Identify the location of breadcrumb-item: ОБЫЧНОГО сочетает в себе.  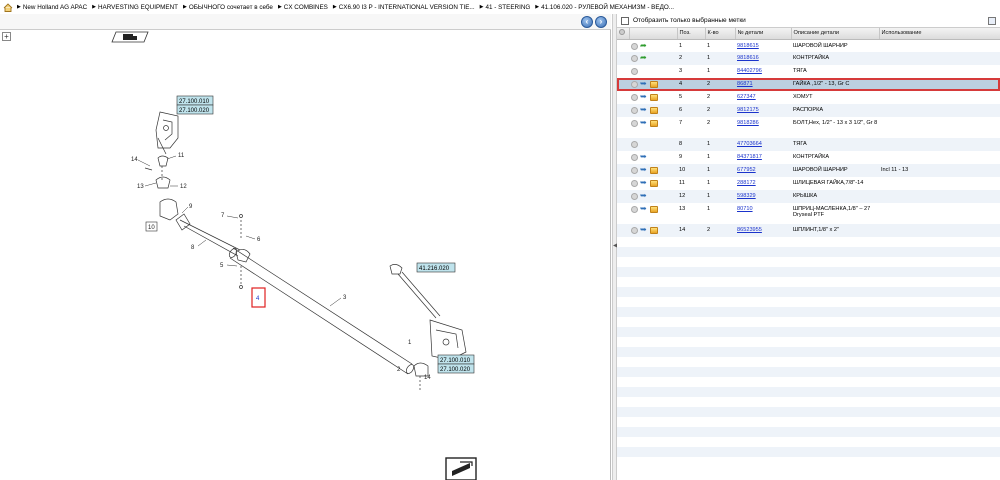
(231, 7).